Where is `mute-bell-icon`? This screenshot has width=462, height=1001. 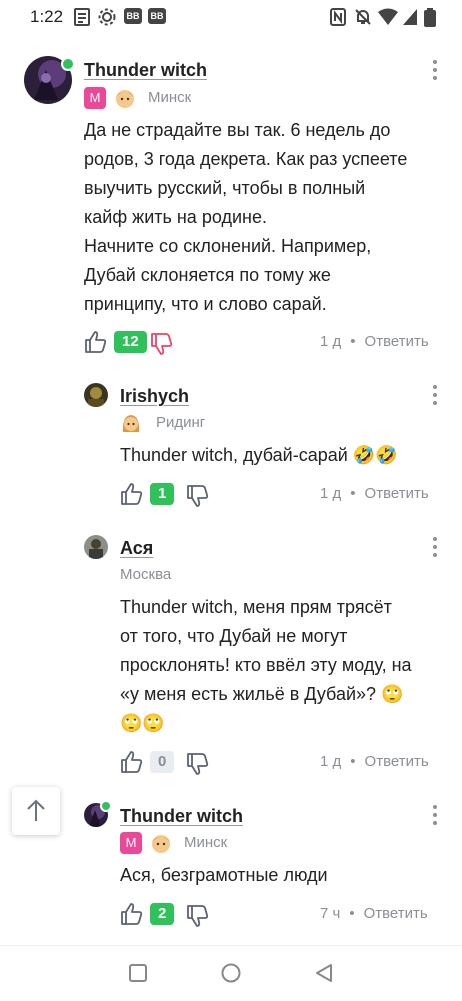 mute-bell-icon is located at coordinates (363, 17).